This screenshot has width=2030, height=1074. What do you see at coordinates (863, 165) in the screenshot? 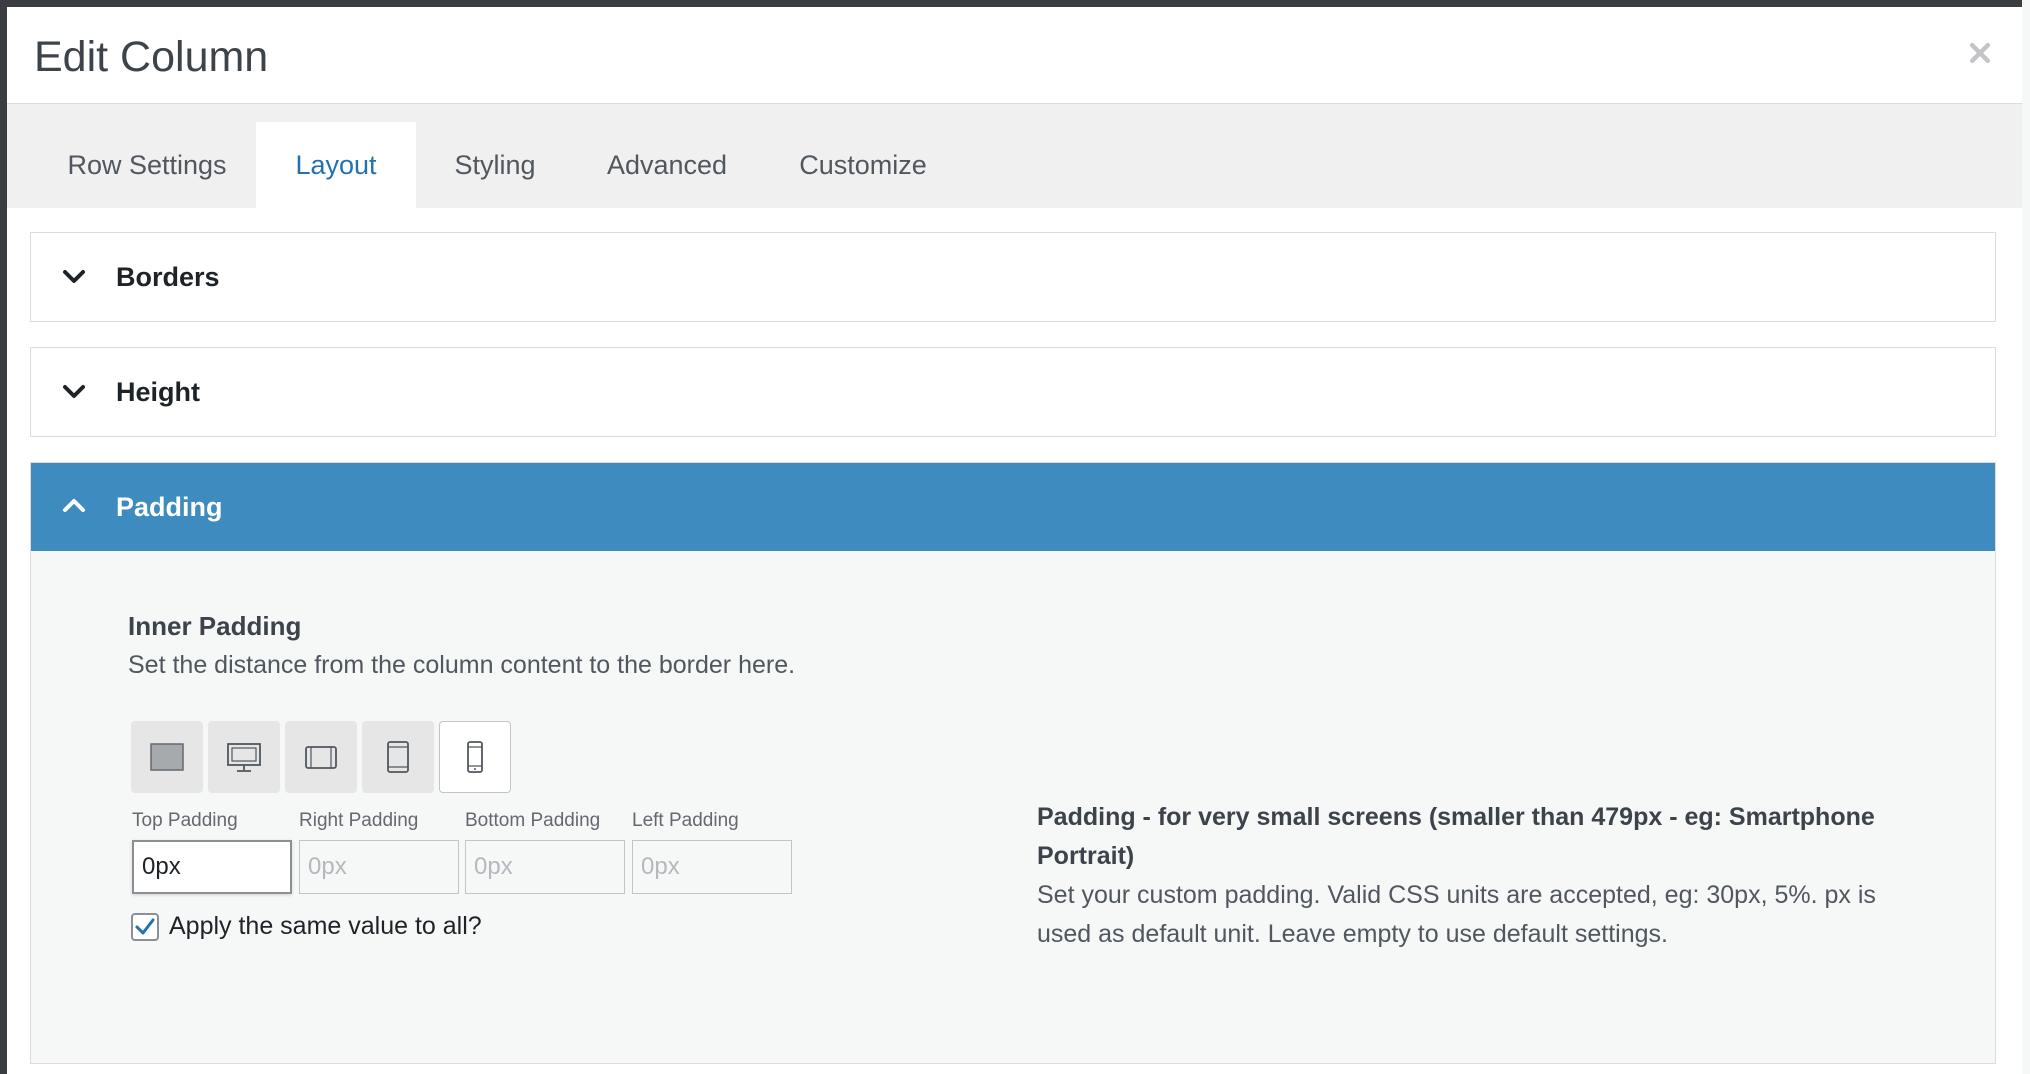
I see `tab-customize: Customize` at bounding box center [863, 165].